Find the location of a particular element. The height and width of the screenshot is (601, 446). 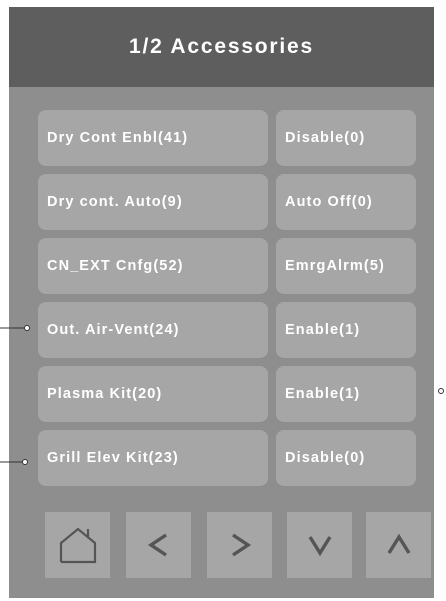

setting-name-button: Dry cont. Auto(9) is located at coordinates (153, 202).